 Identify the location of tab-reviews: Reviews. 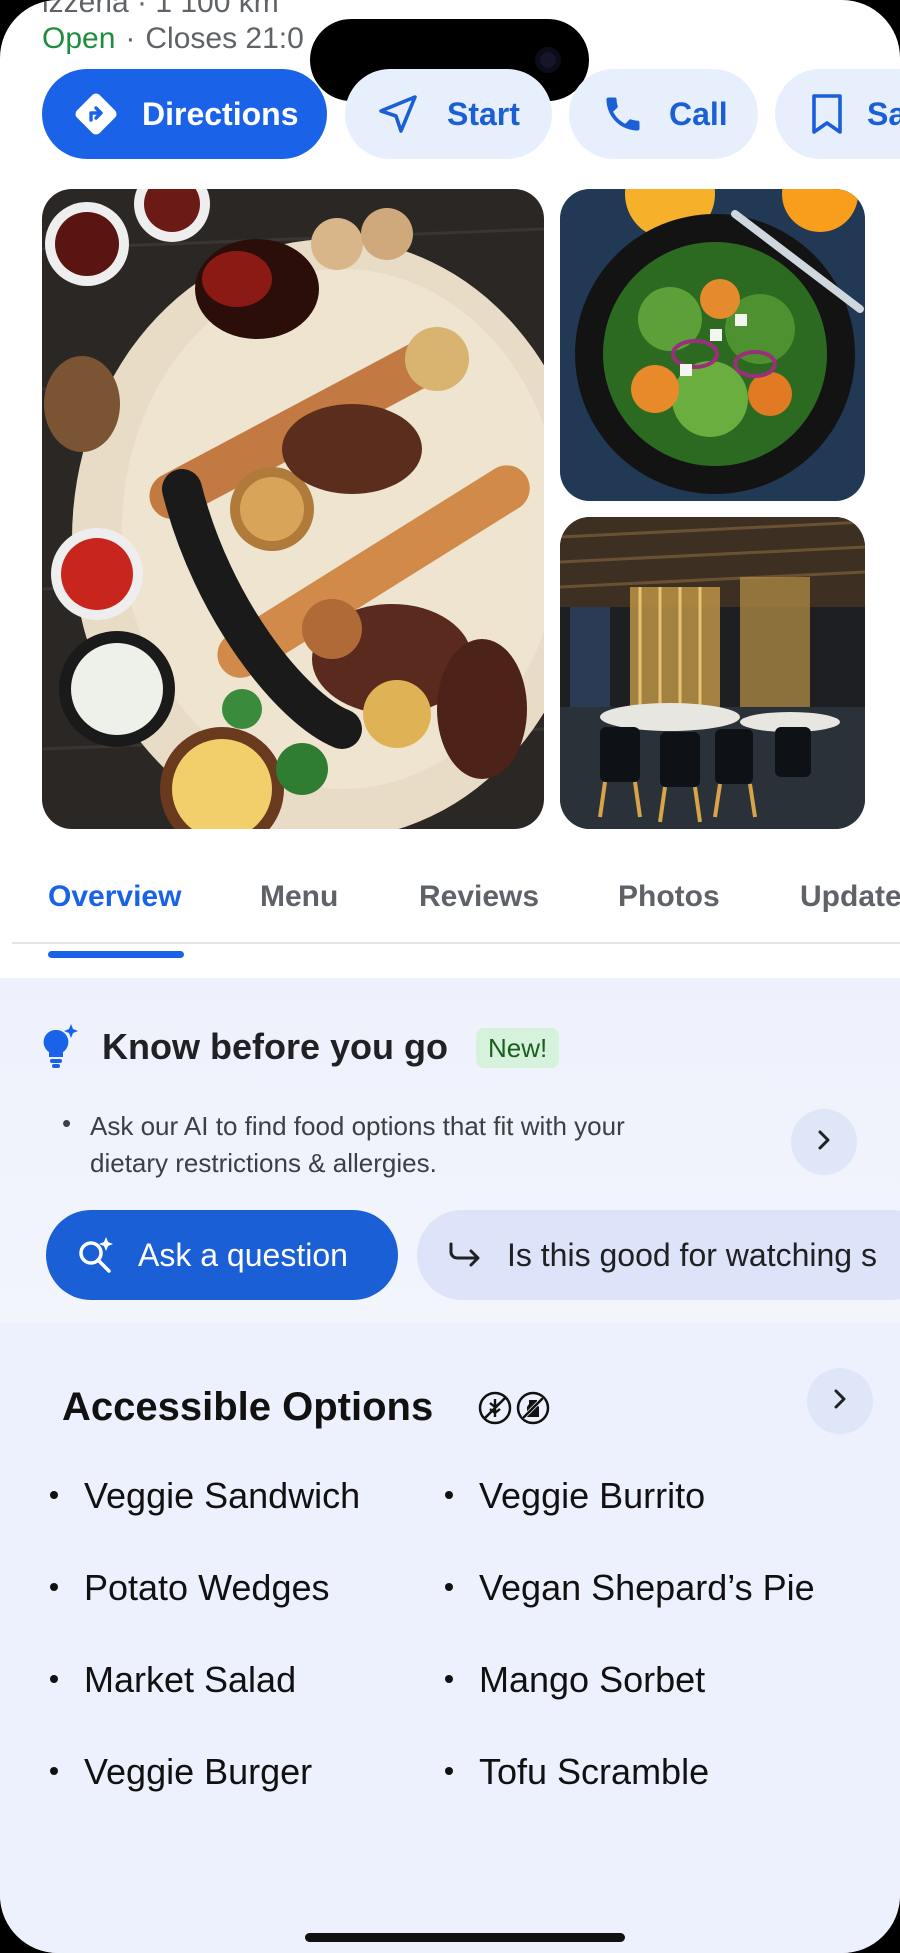
(479, 897).